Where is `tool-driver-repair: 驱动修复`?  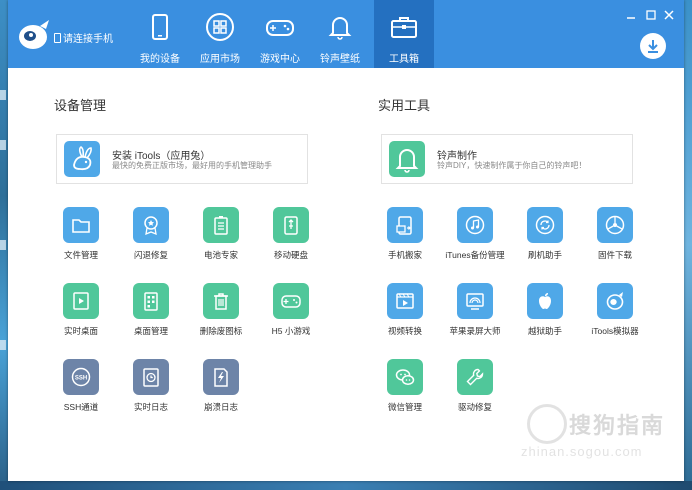 tool-driver-repair: 驱动修复 is located at coordinates (475, 386).